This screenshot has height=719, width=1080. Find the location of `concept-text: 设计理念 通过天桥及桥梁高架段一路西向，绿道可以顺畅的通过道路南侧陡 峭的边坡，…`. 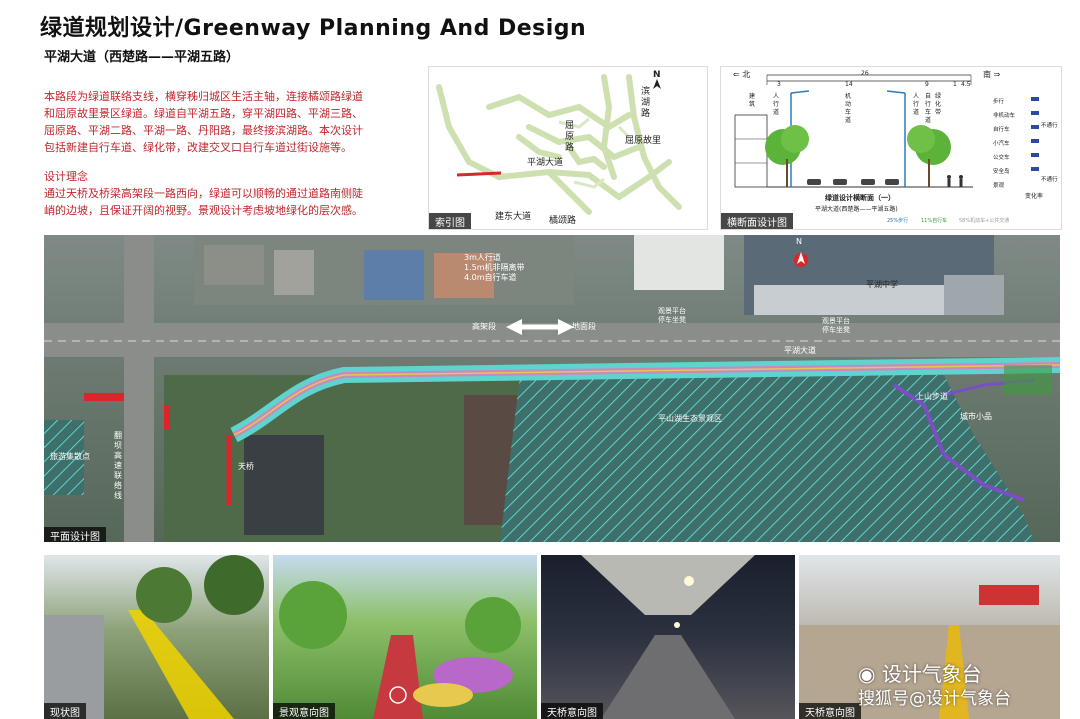

concept-text: 设计理念 通过天桥及桥梁高架段一路西向，绿道可以顺畅的通过道路南侧陡 峭的边坡，… is located at coordinates (234, 193).